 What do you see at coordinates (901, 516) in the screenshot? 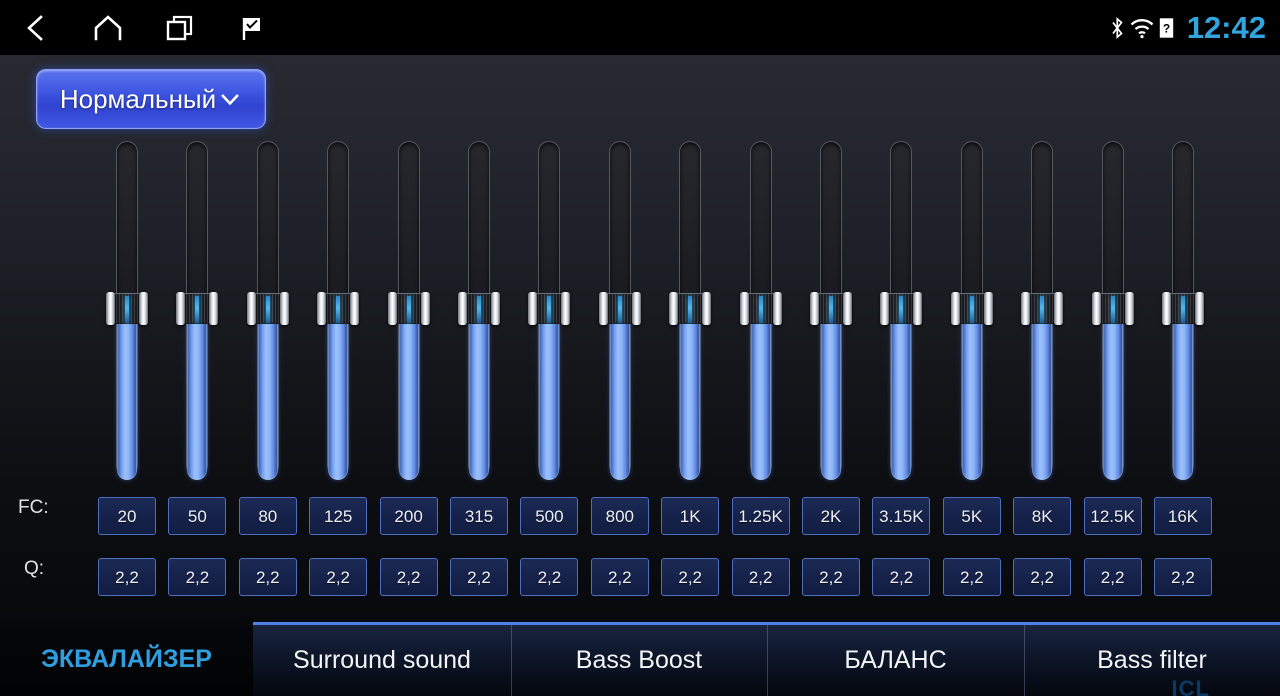
I see `fc-chip-11: 3.15K` at bounding box center [901, 516].